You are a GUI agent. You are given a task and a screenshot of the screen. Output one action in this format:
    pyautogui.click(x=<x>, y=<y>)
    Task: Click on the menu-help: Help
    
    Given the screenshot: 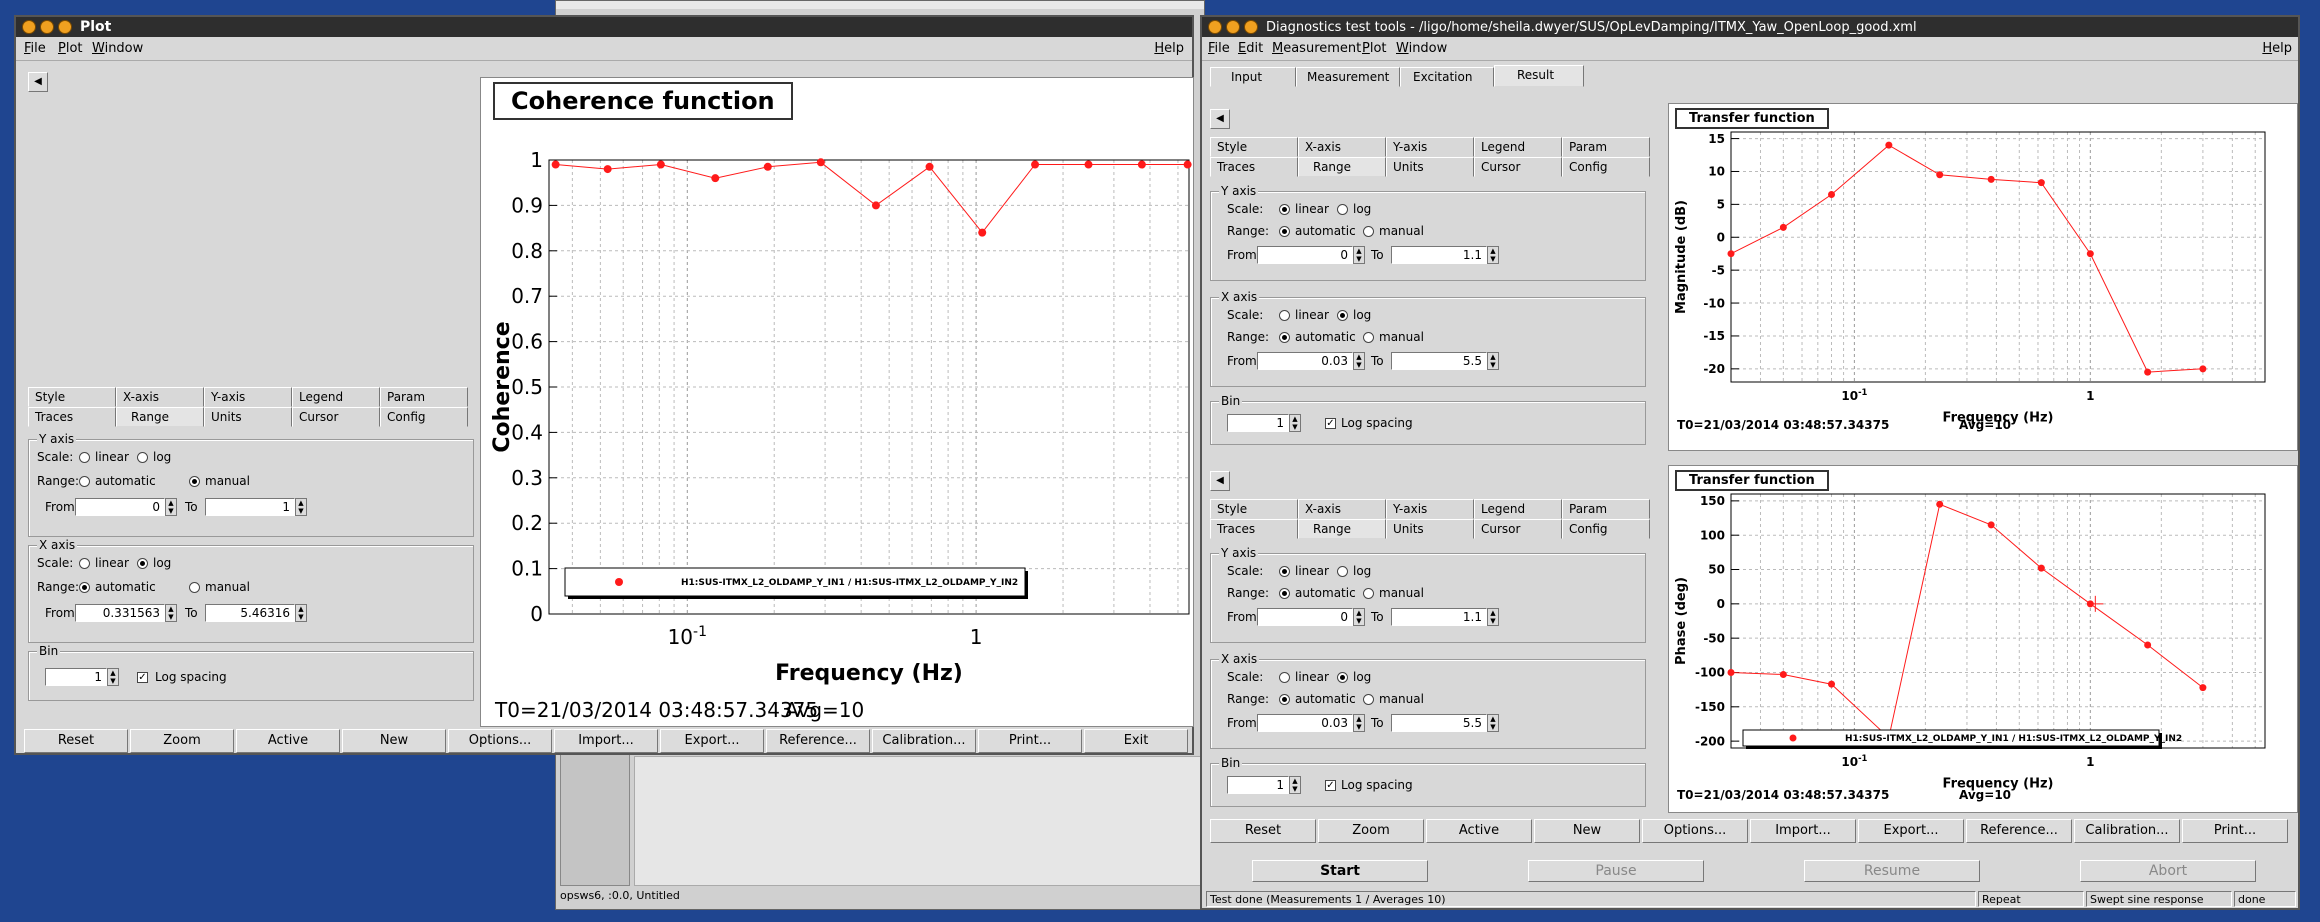 What is the action you would take?
    pyautogui.click(x=2277, y=48)
    